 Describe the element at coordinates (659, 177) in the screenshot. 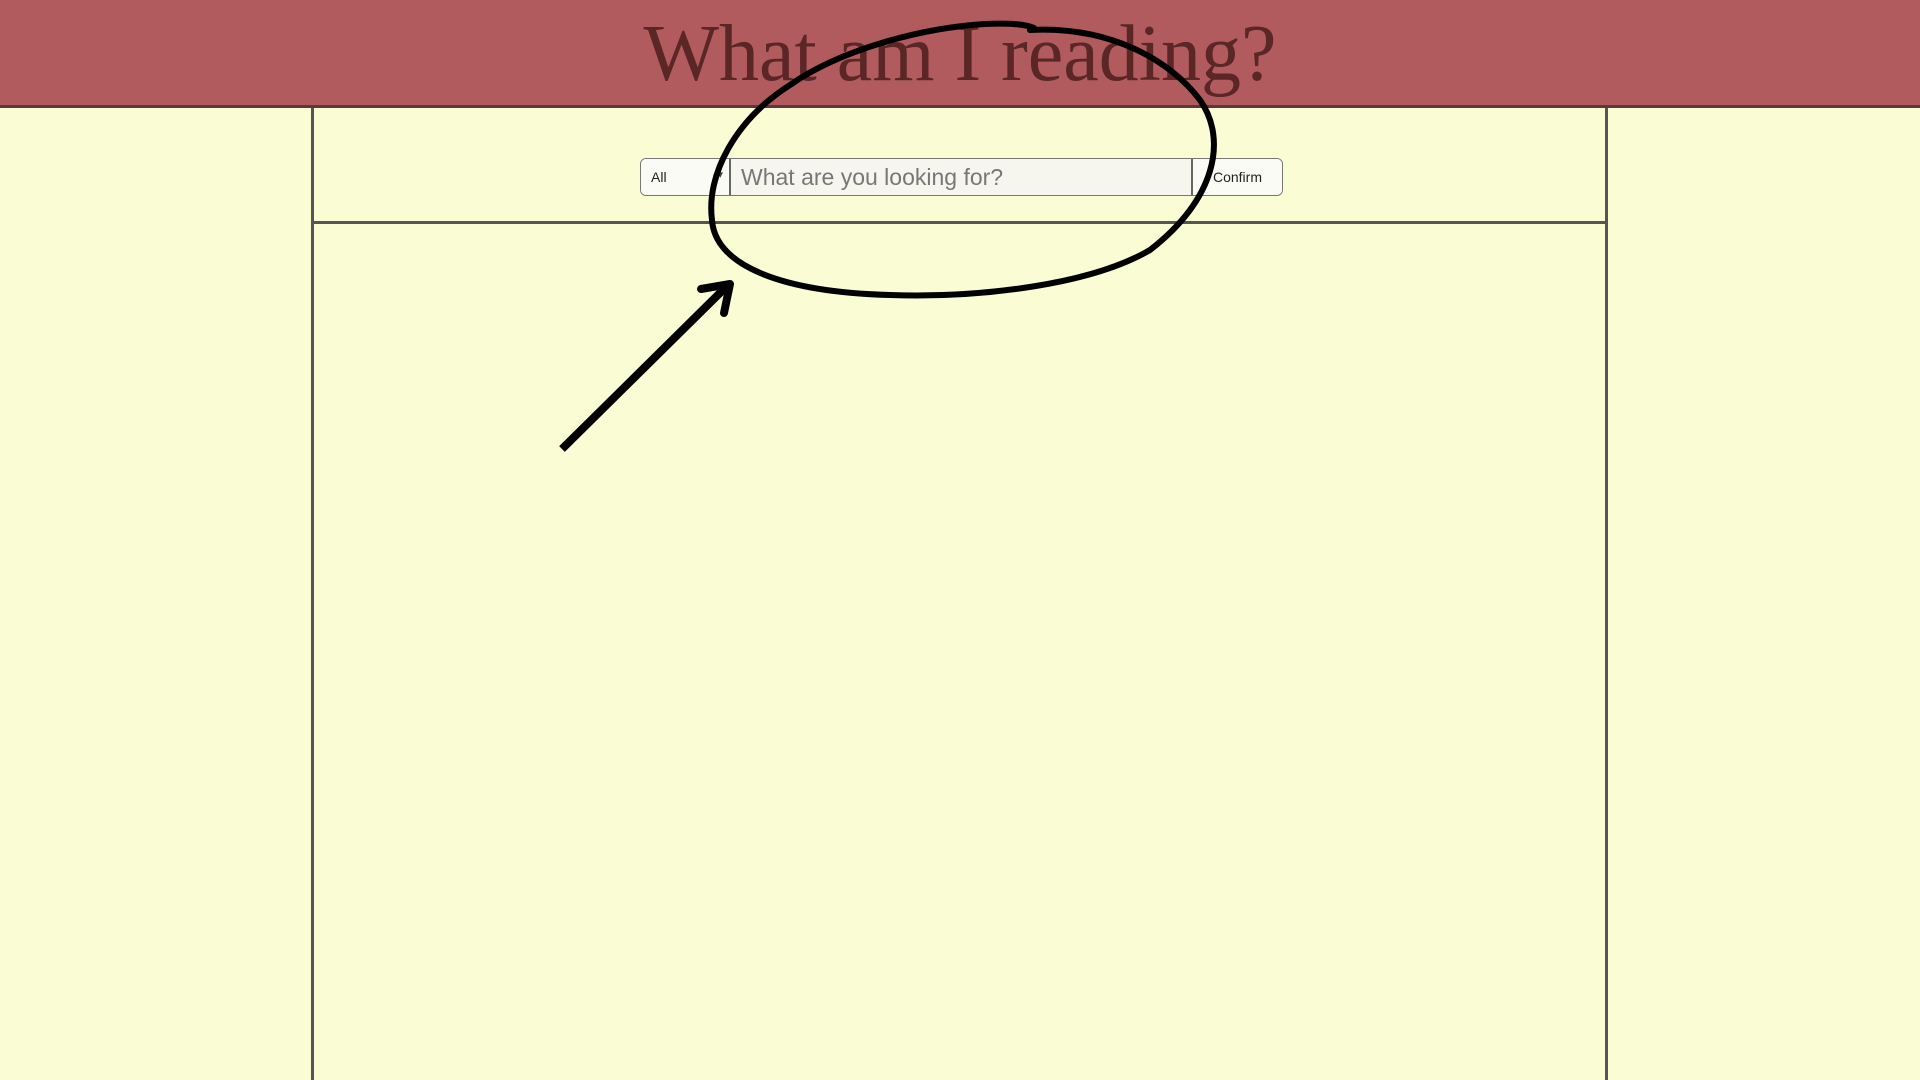

I see `category-select-label: All` at that location.